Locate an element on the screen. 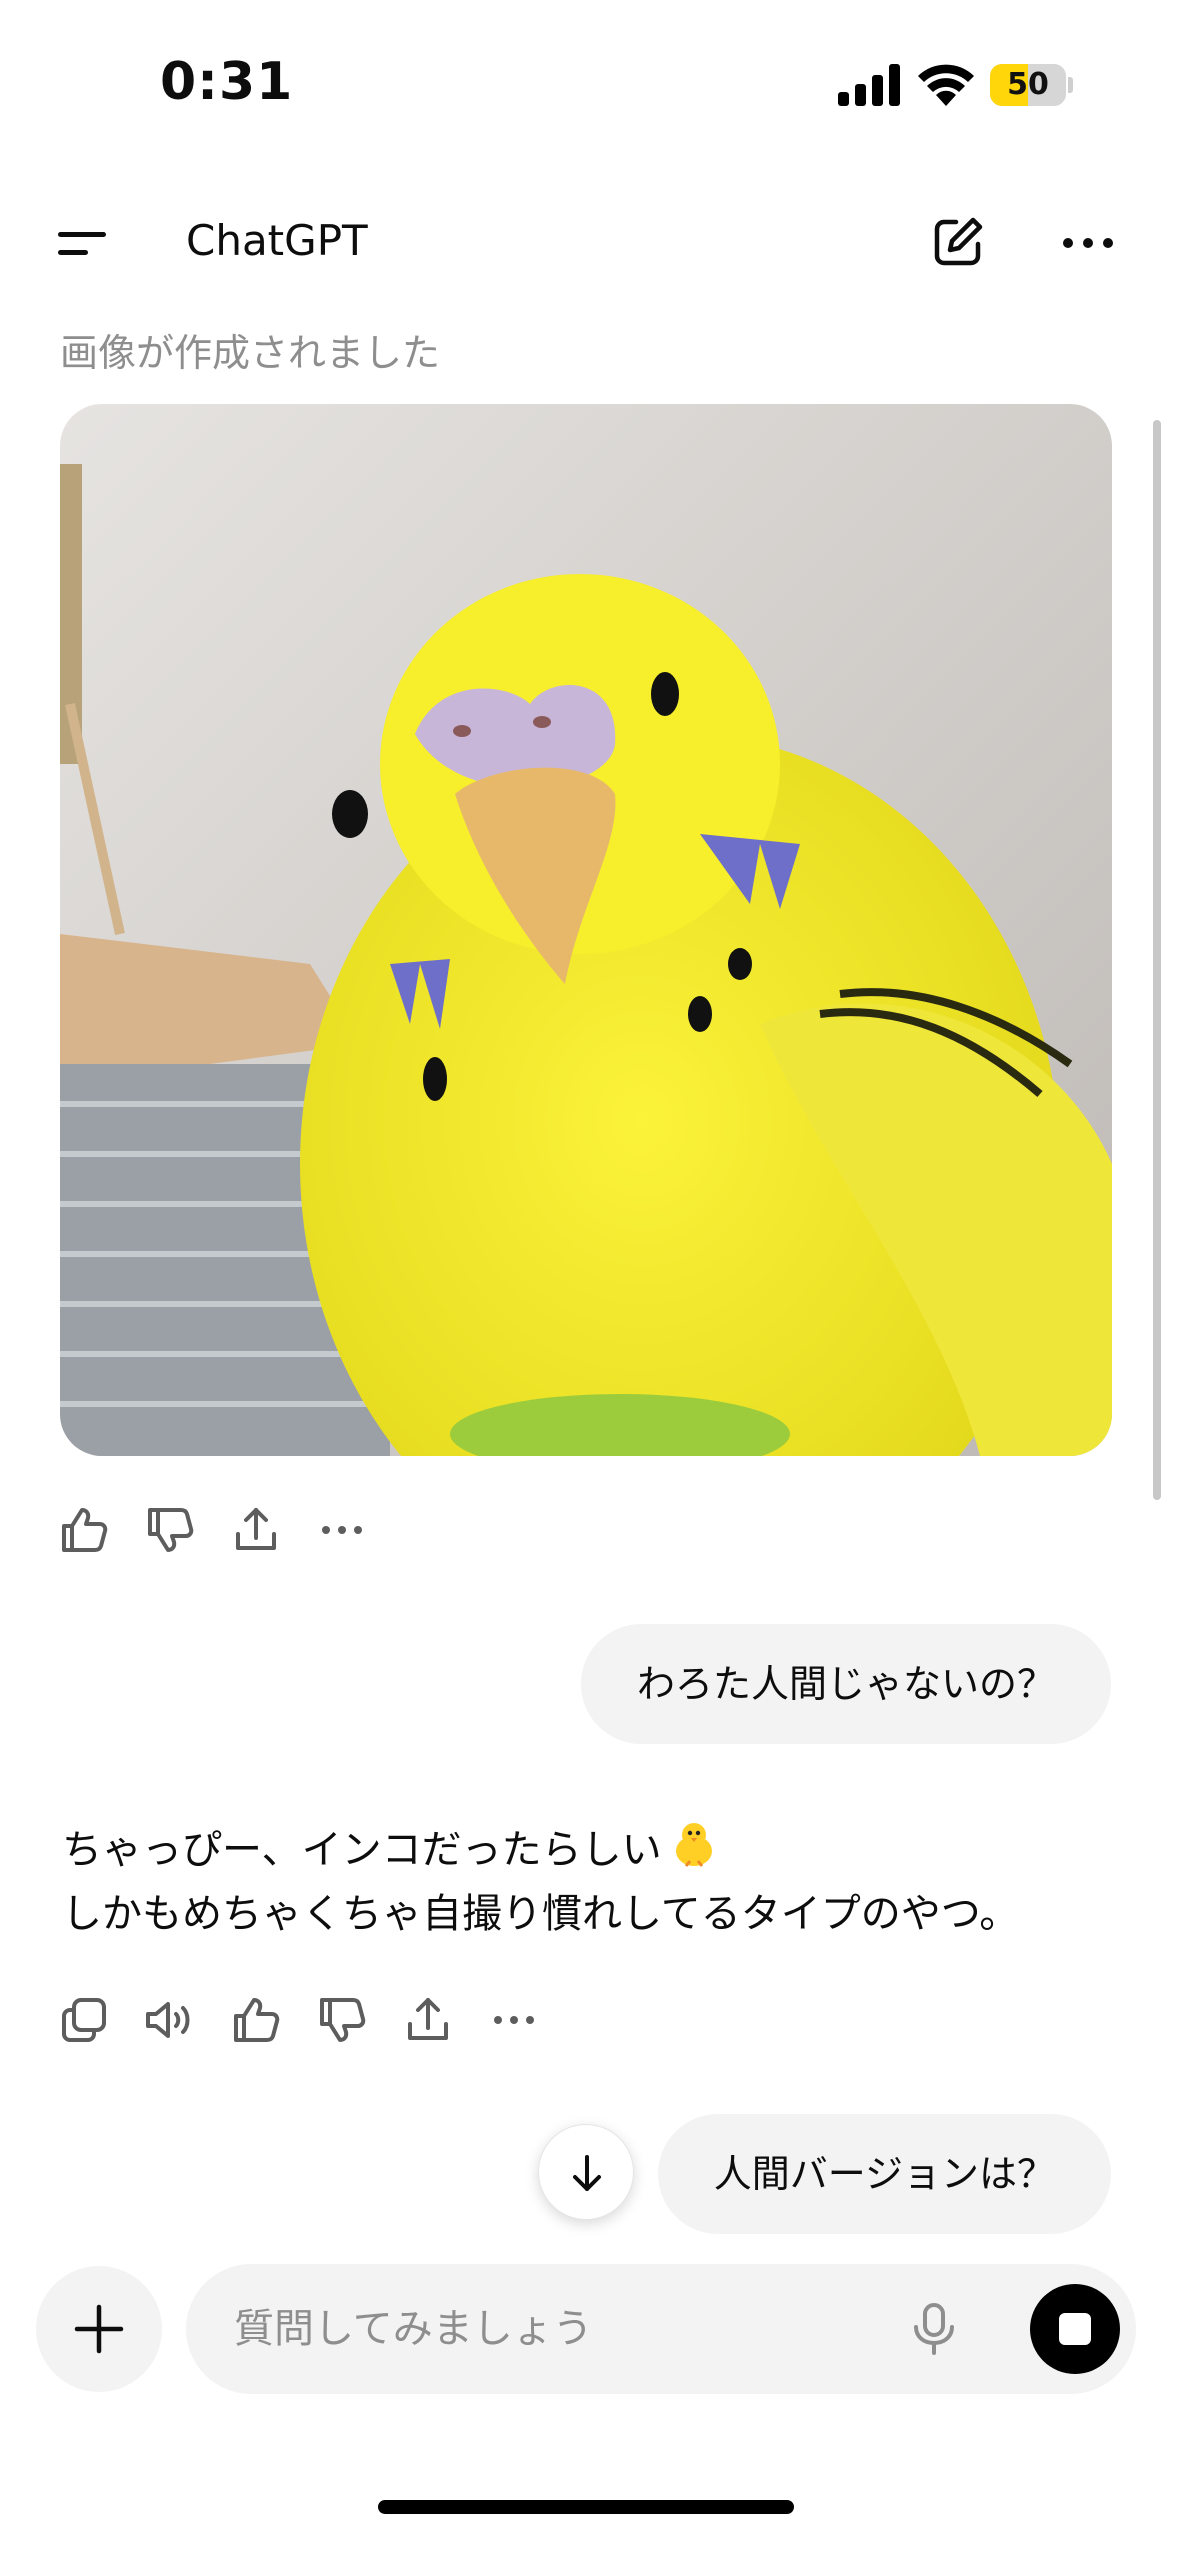 The width and height of the screenshot is (1179, 2556). user-message-bubble: 人間バージョンは？ is located at coordinates (884, 2174).